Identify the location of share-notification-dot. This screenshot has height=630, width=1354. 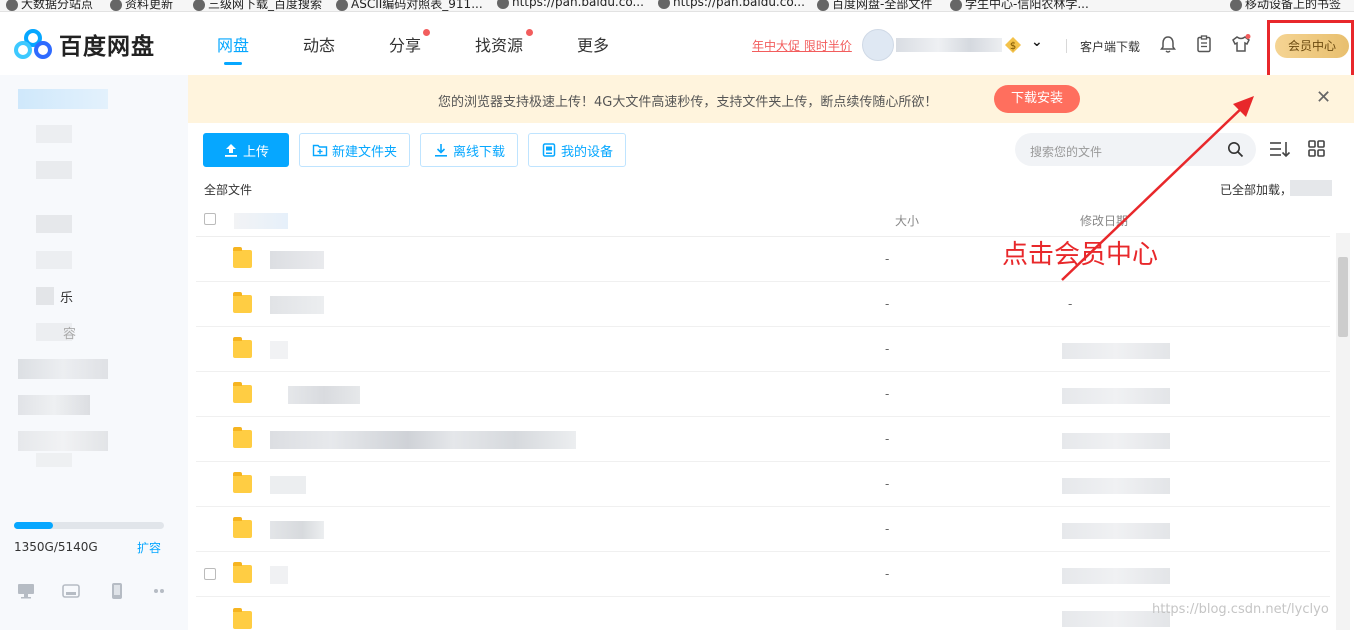
(426, 32).